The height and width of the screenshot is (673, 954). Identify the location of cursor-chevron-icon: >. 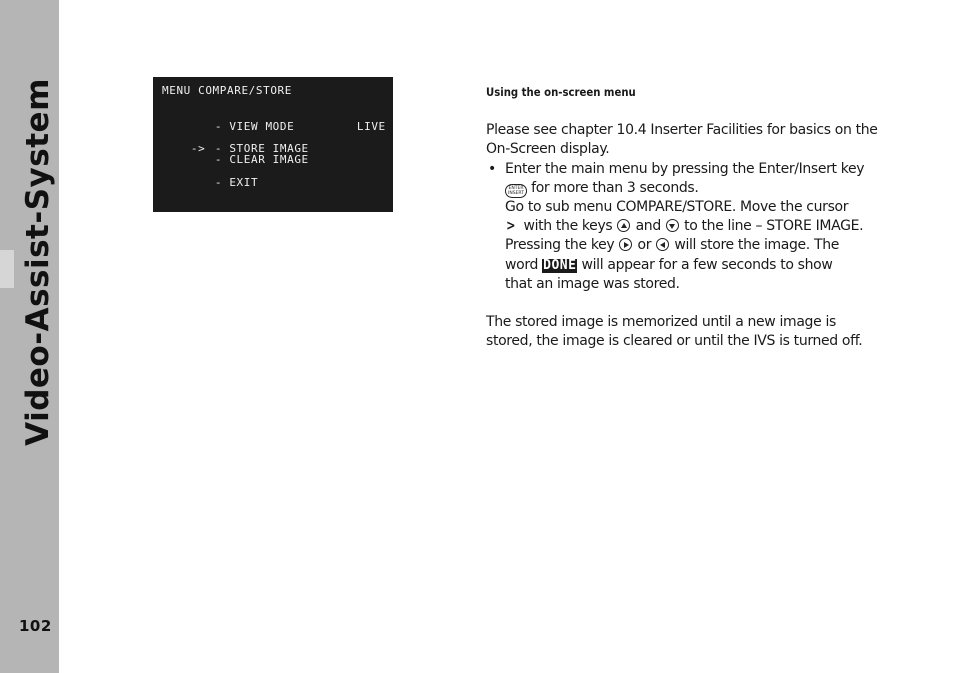
(511, 226).